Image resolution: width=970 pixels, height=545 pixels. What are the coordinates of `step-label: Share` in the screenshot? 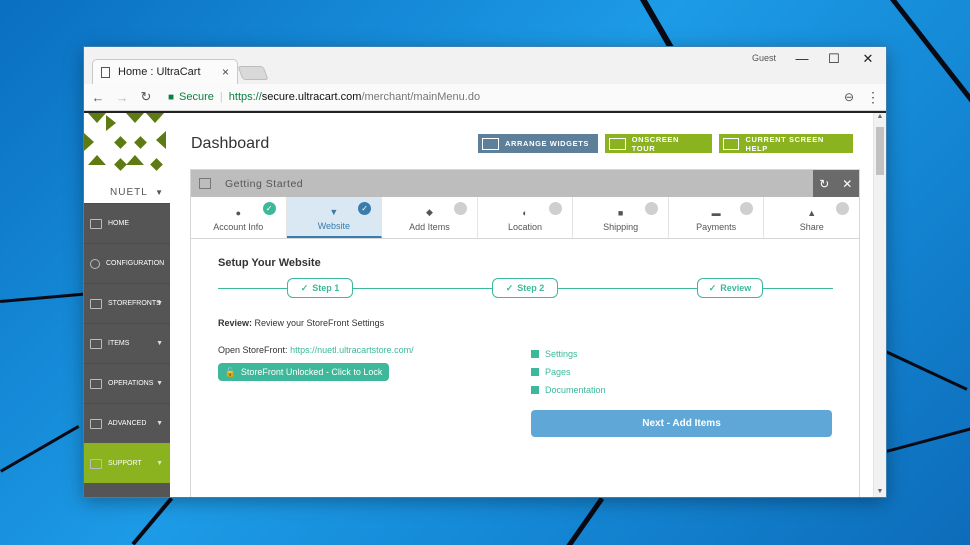 It's located at (811, 226).